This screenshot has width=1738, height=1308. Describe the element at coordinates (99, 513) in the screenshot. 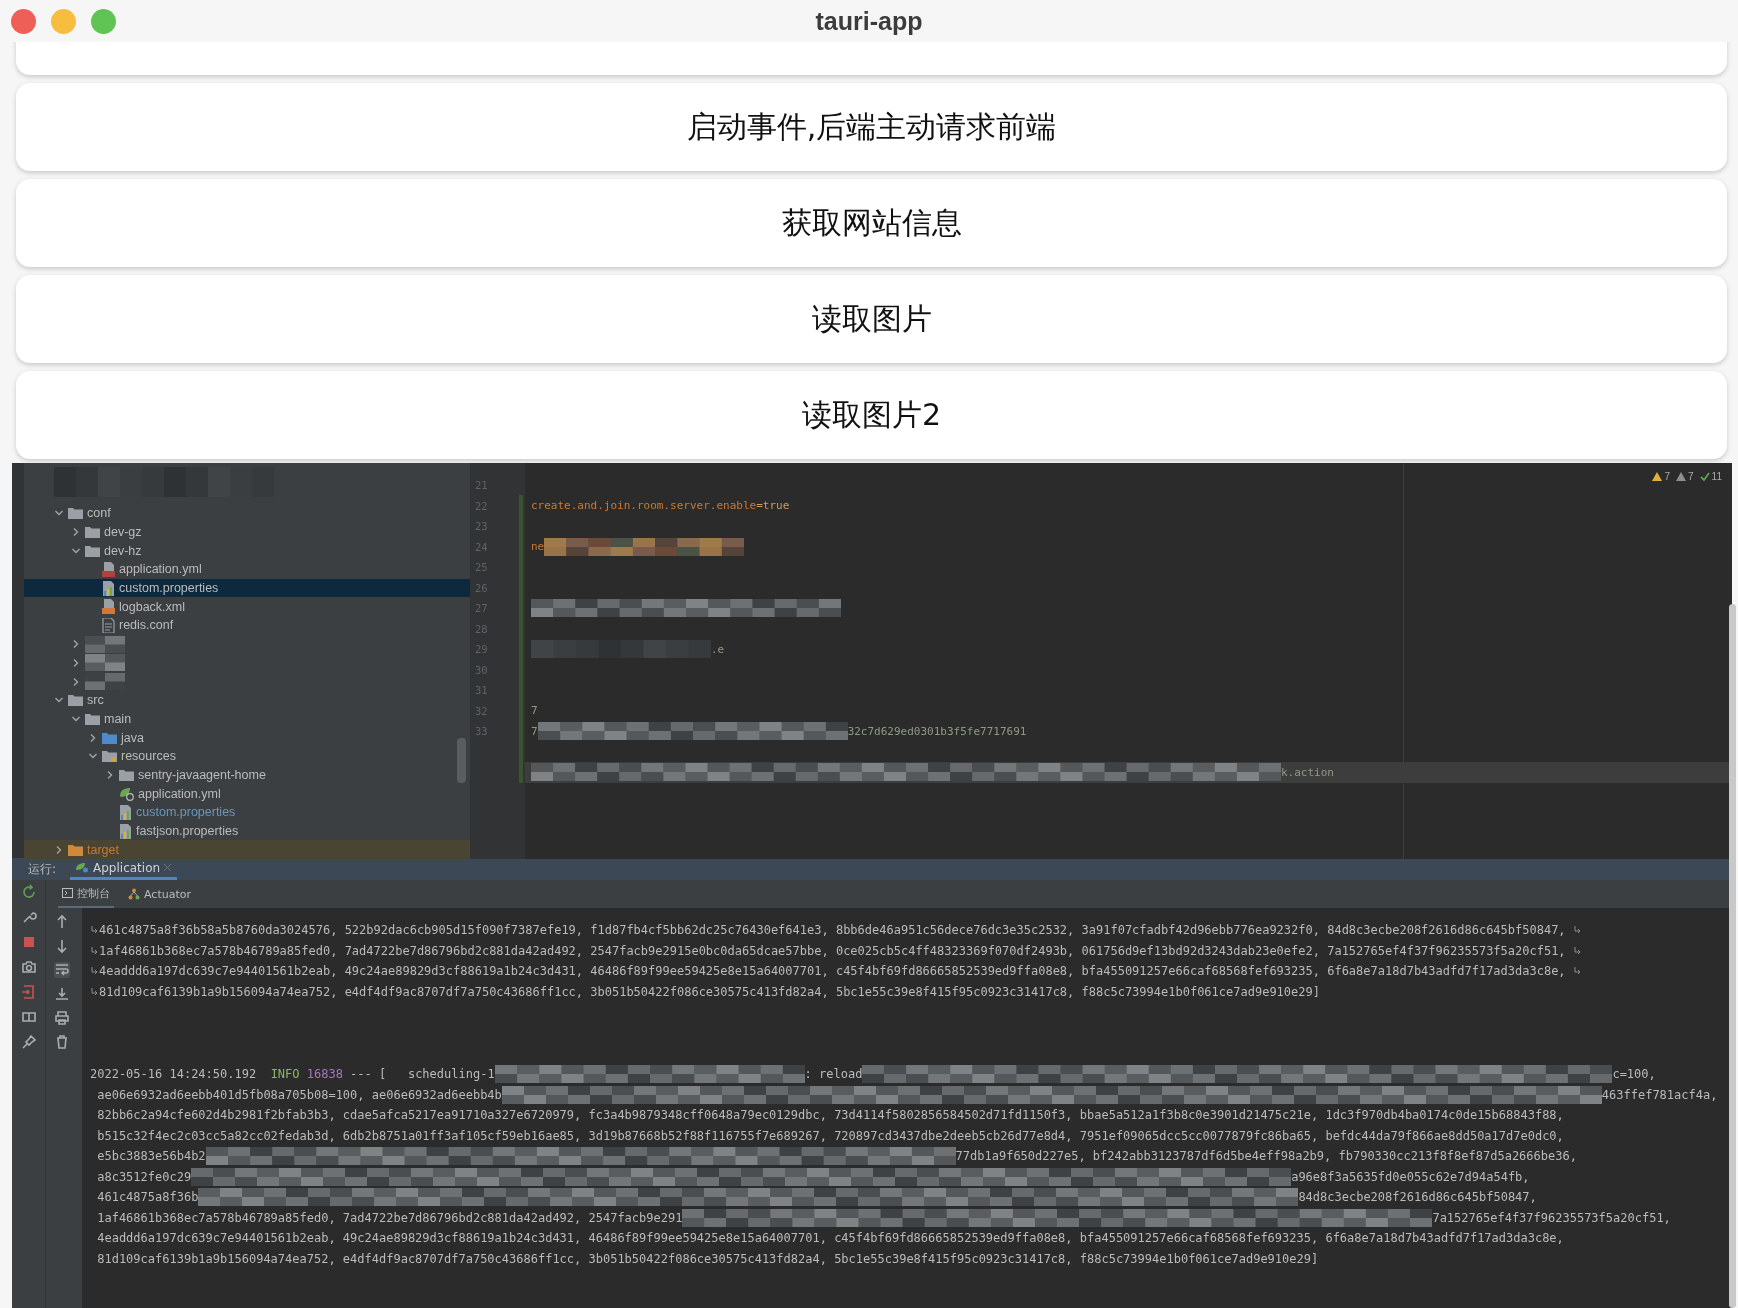

I see `file-name: conf` at that location.